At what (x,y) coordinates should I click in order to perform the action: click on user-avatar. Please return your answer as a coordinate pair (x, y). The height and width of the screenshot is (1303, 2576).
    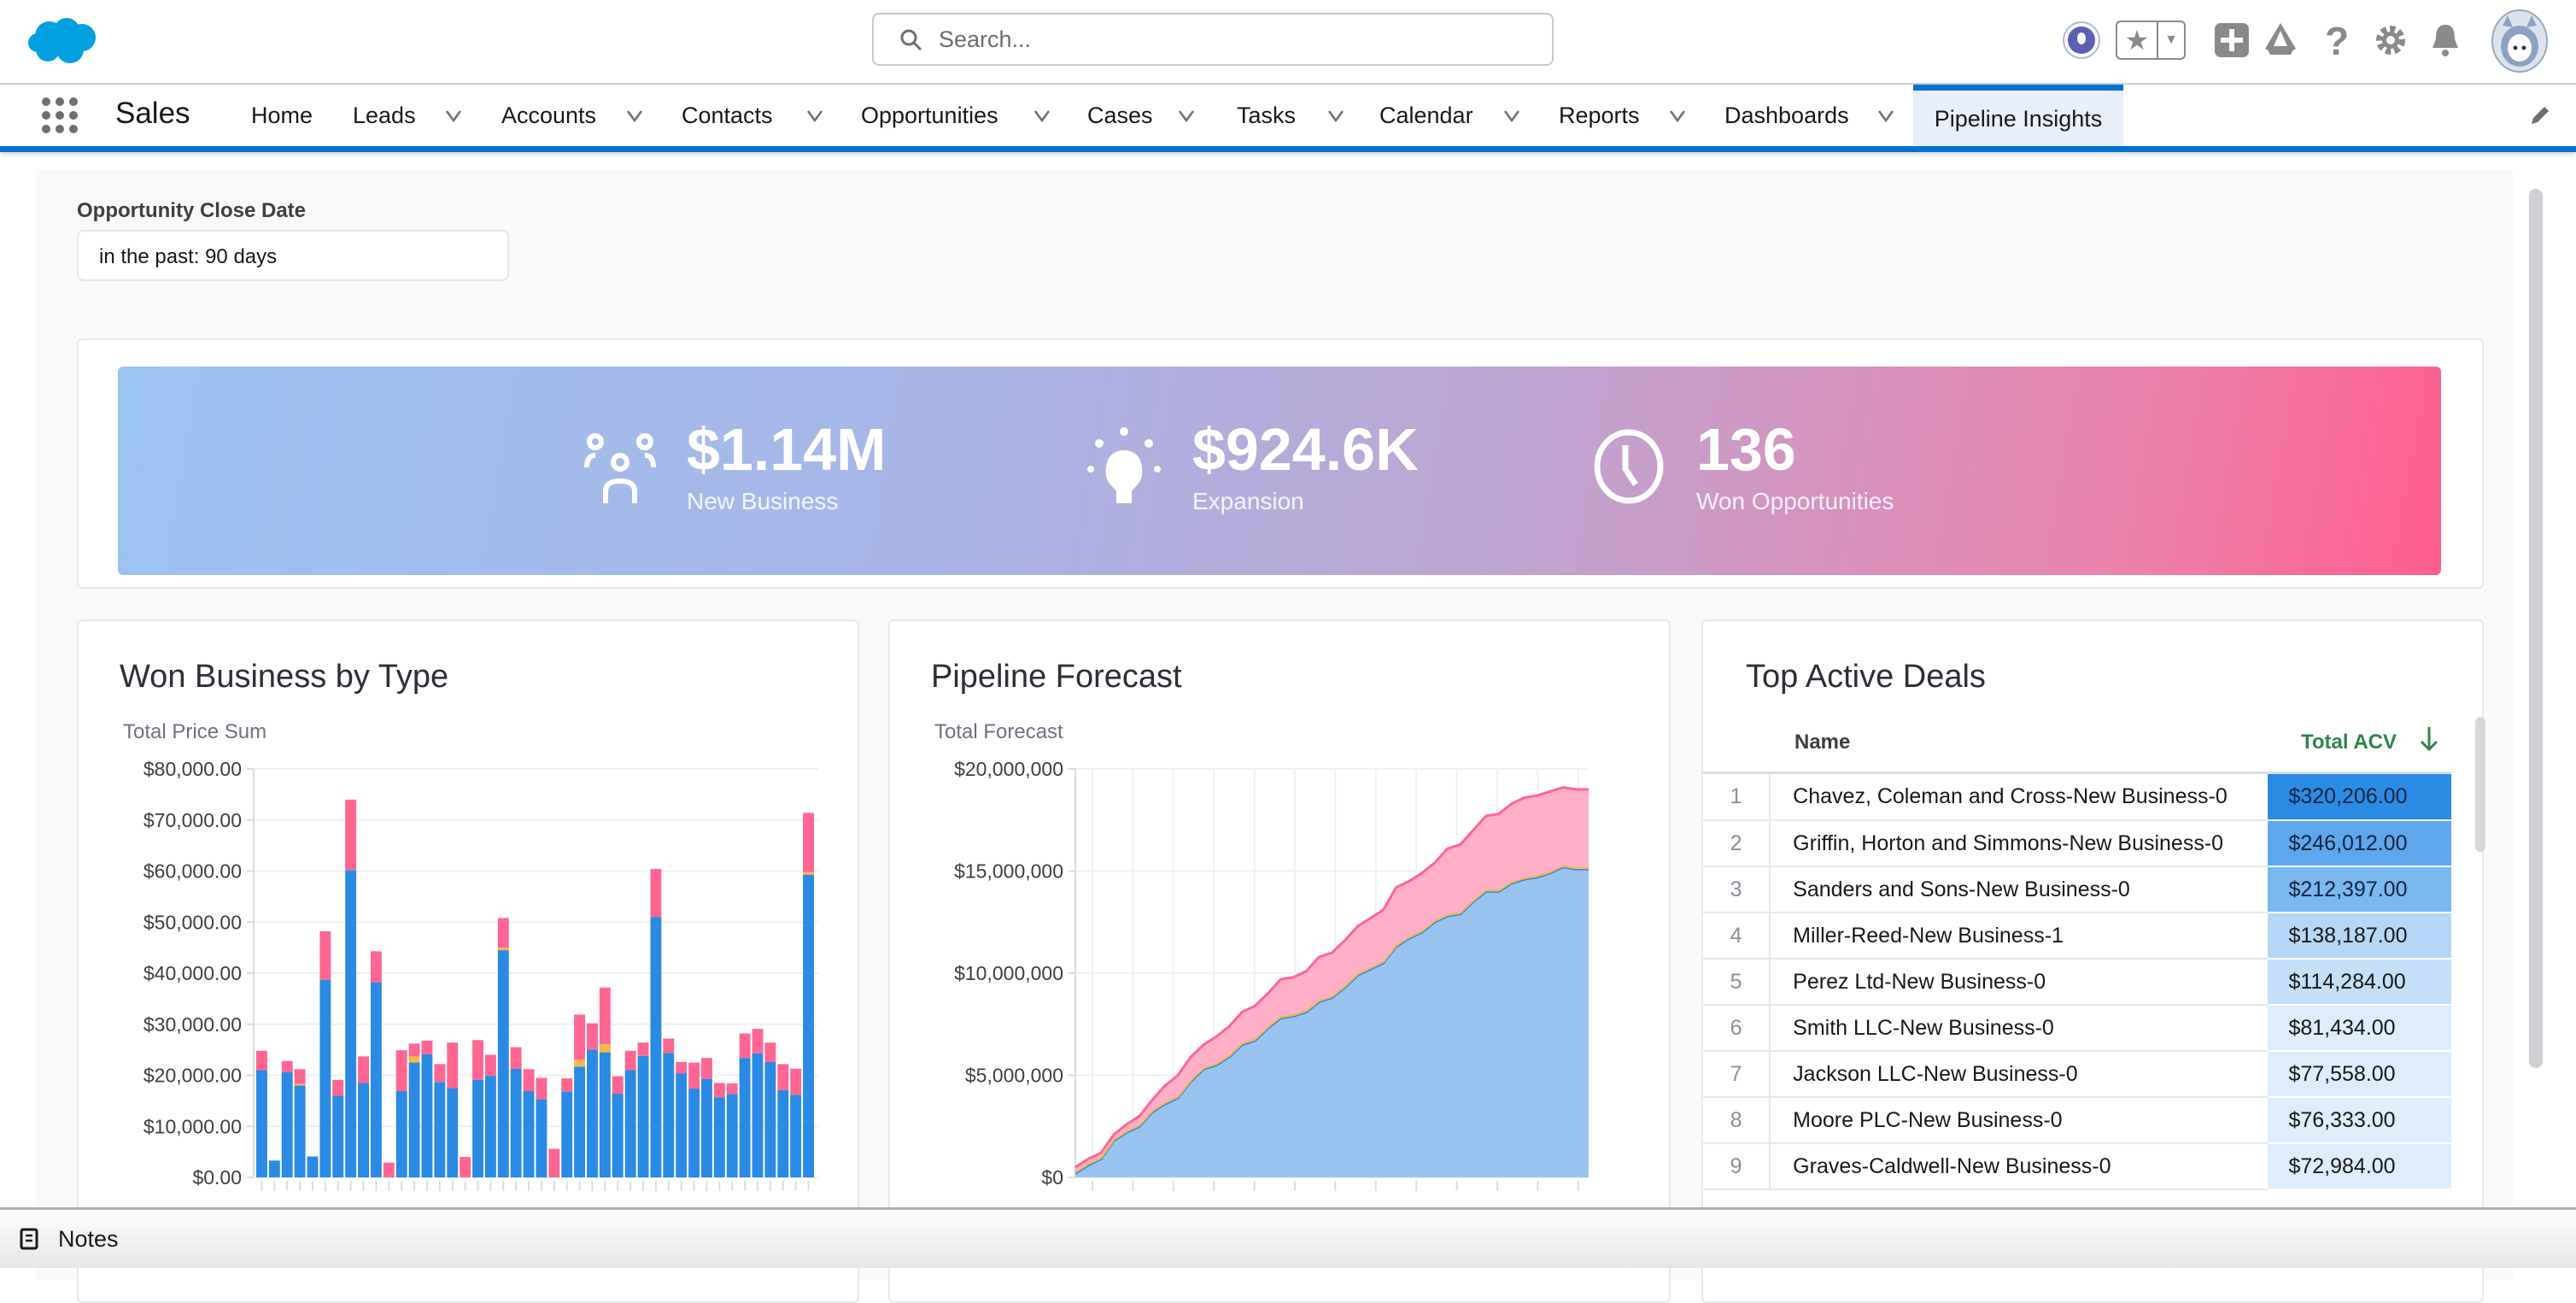
    Looking at the image, I should click on (2520, 41).